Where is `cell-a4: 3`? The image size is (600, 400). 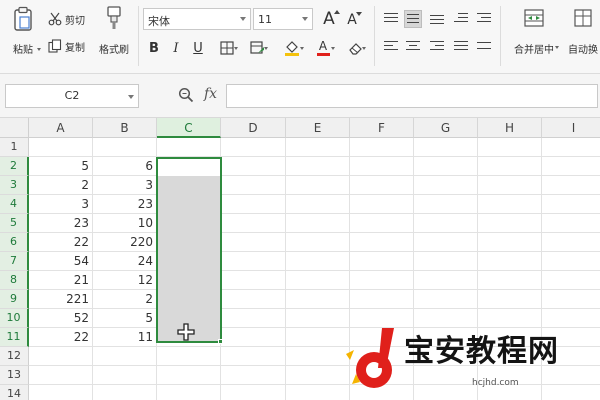 cell-a4: 3 is located at coordinates (60, 204).